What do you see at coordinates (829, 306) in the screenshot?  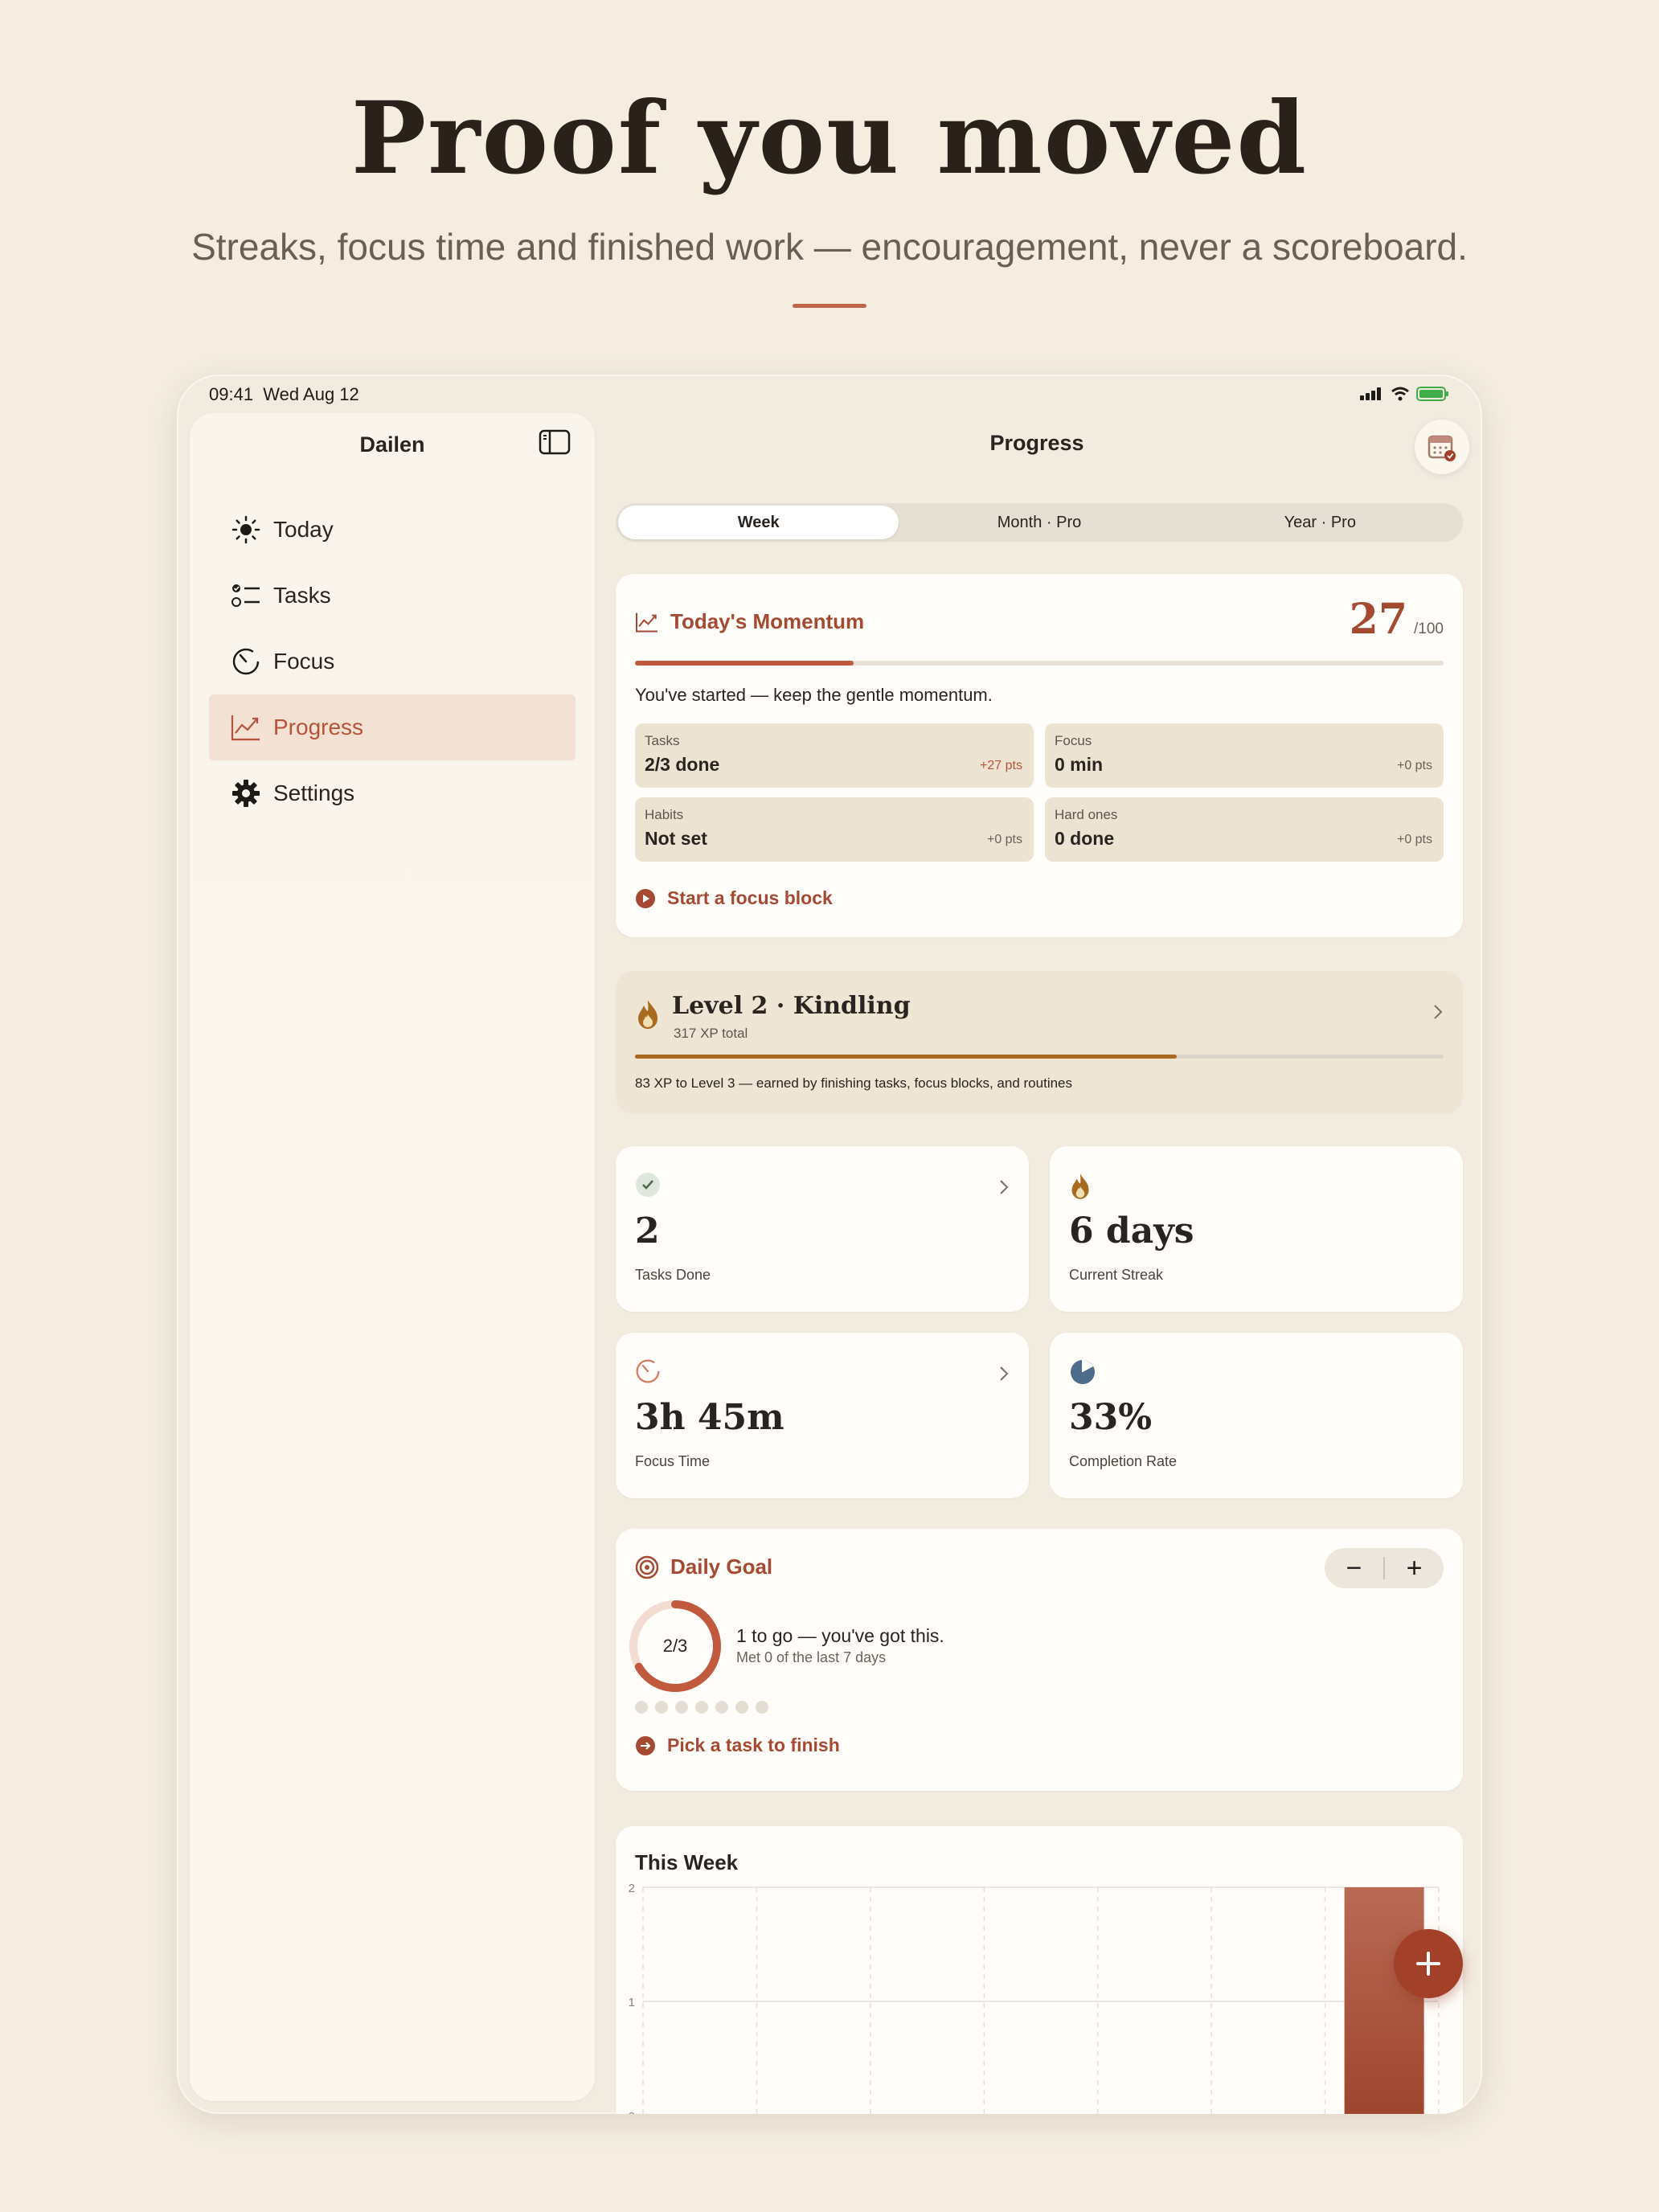 I see `hero-divider` at bounding box center [829, 306].